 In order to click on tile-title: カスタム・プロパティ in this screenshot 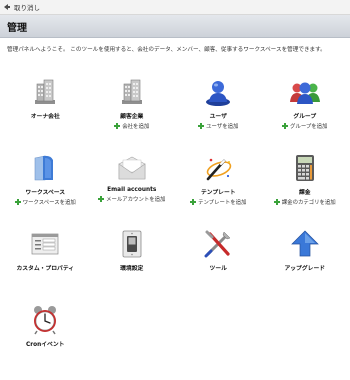, I will do `click(45, 269)`.